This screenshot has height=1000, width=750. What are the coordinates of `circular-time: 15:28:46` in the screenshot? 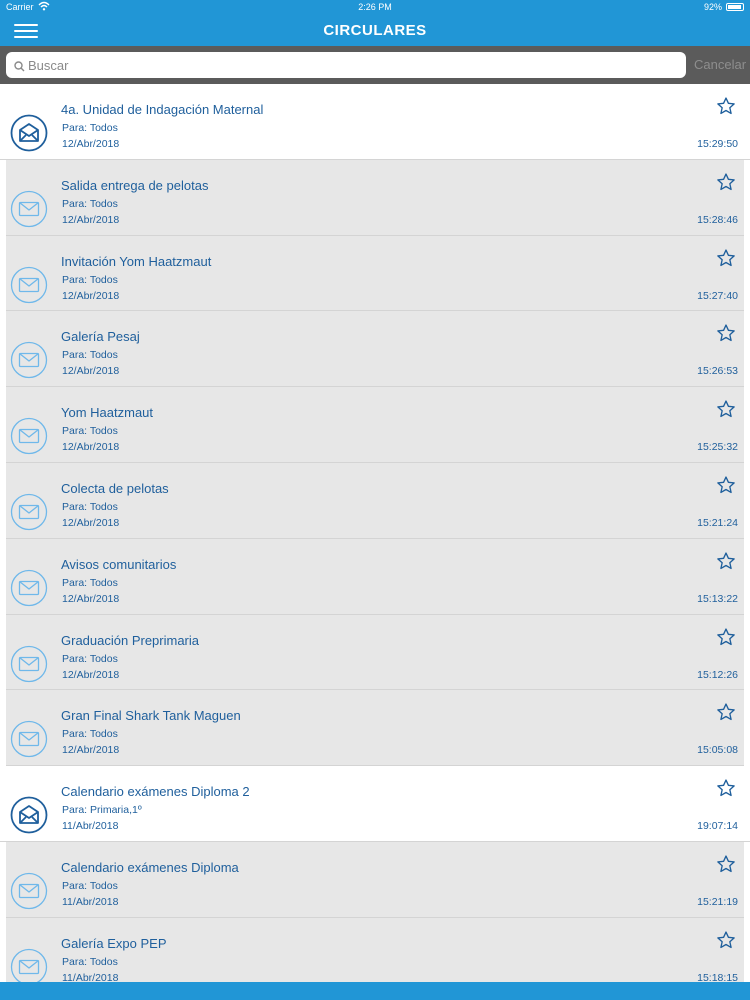 It's located at (717, 219).